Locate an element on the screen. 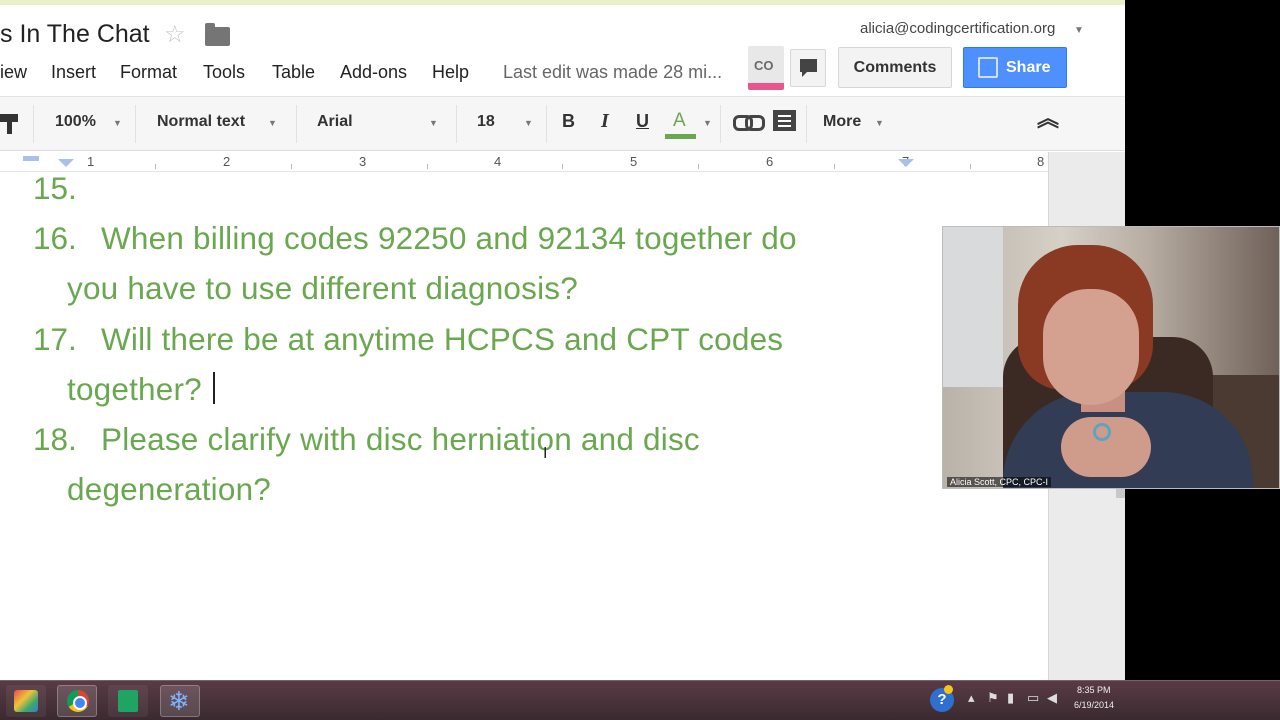 The width and height of the screenshot is (1280, 720). star-icon: ☆ is located at coordinates (175, 35).